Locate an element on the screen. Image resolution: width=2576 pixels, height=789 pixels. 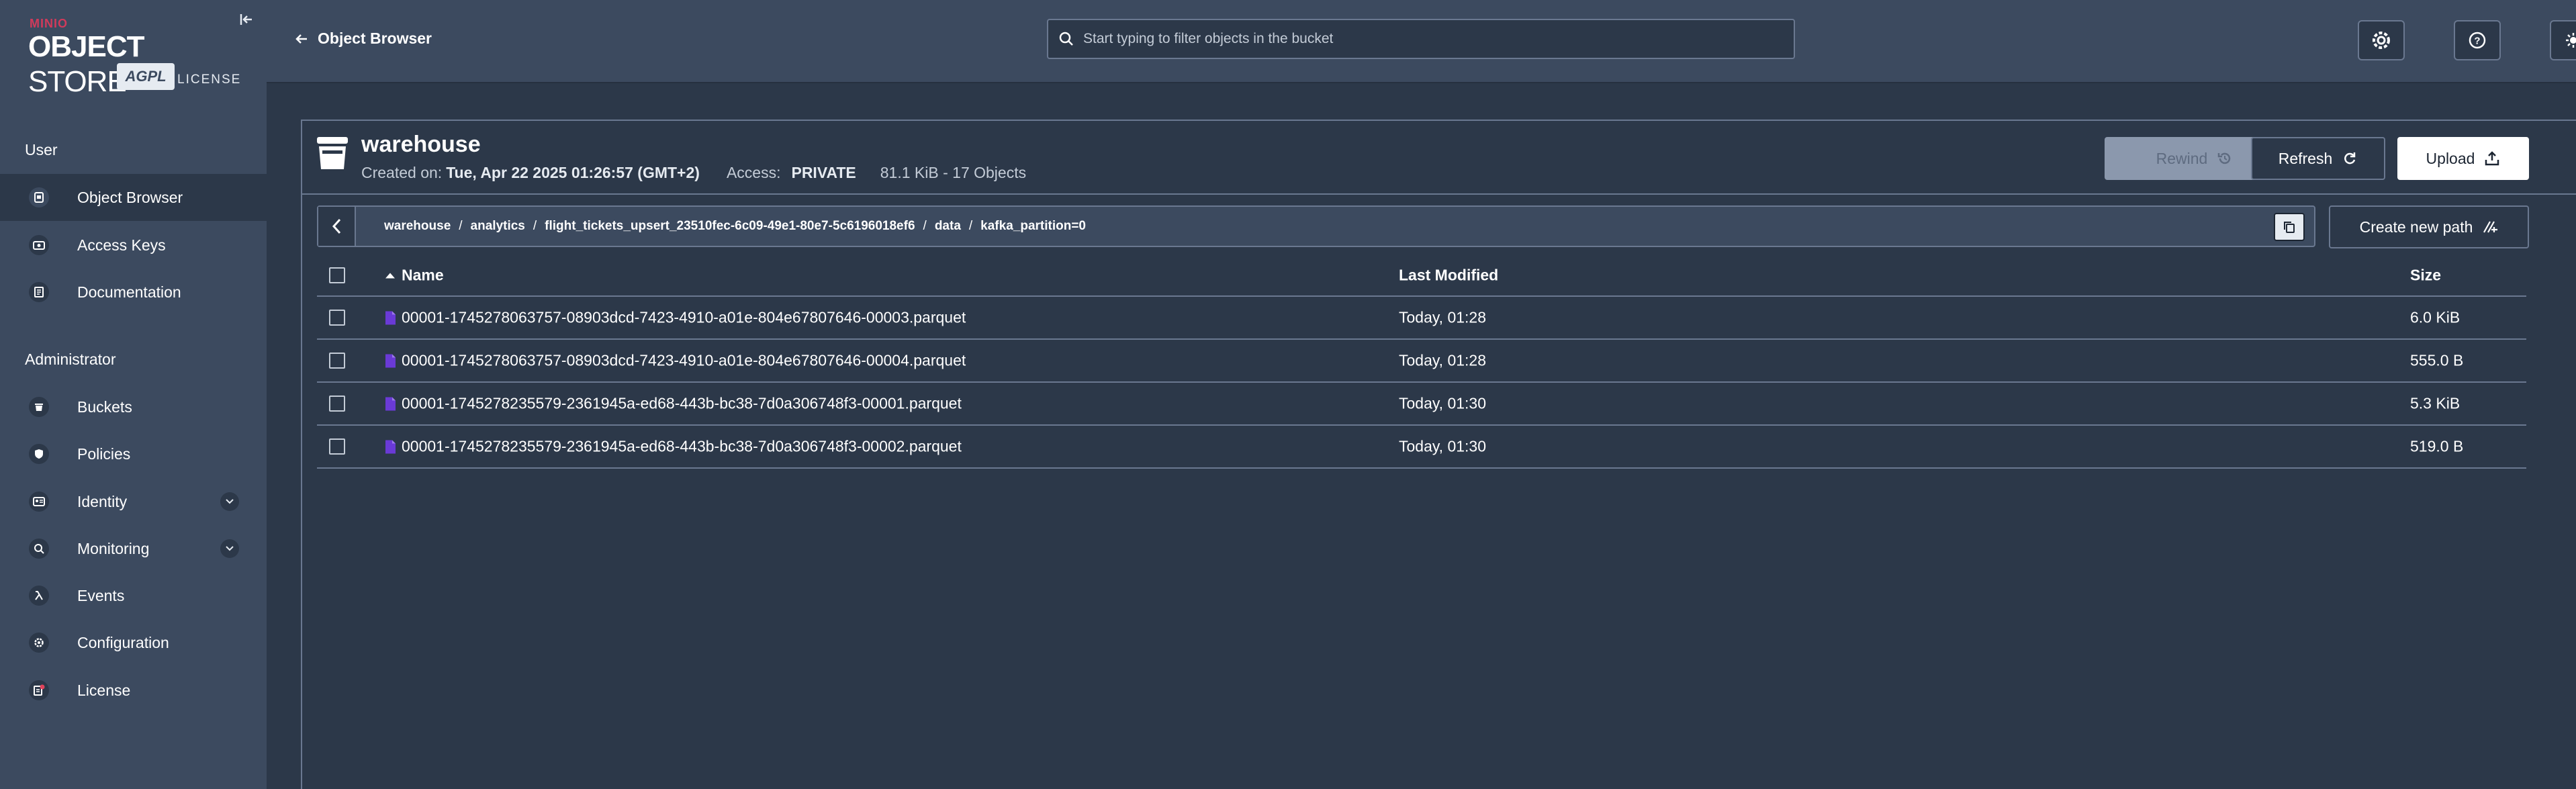
logo-license-text: LICENSE is located at coordinates (209, 80).